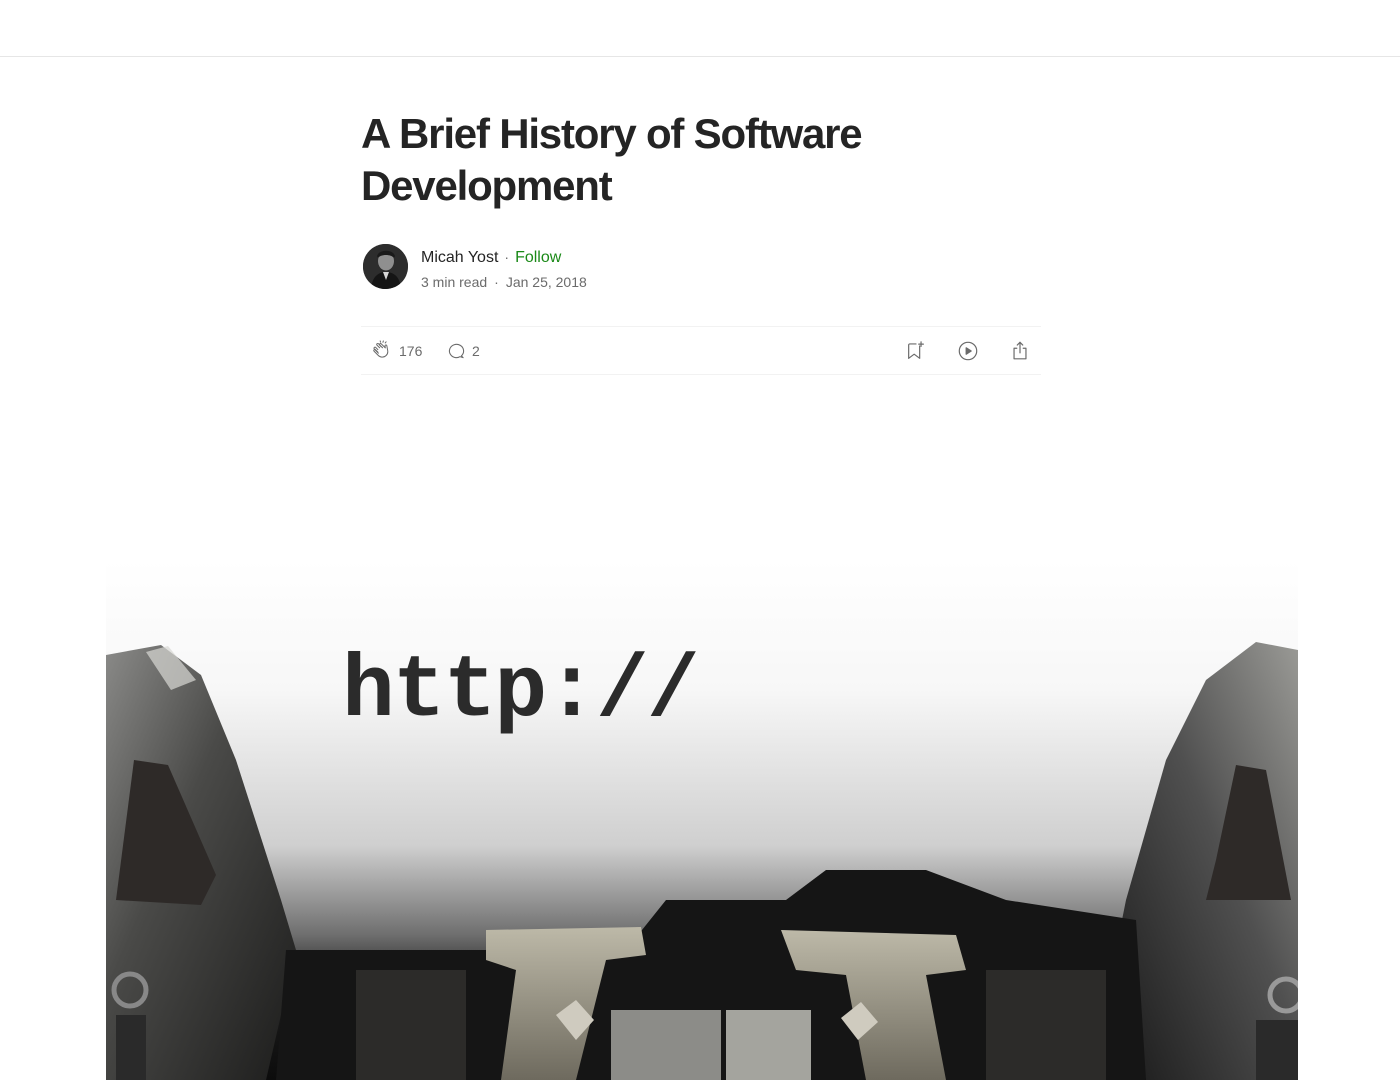 The height and width of the screenshot is (1080, 1400). I want to click on author-name: Micah Yost, so click(459, 257).